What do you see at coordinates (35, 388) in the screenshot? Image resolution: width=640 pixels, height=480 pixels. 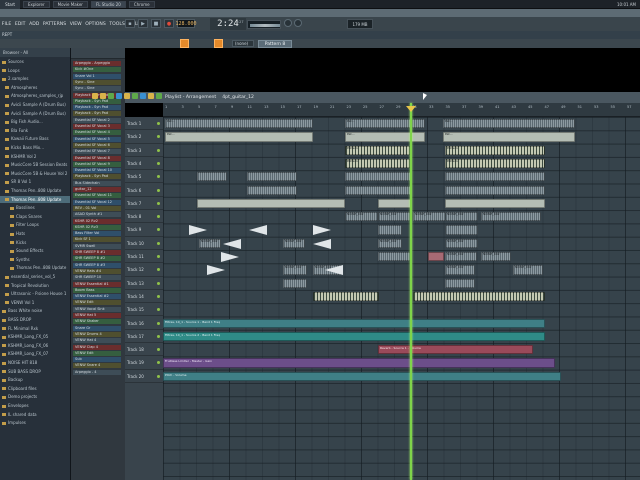 I see `browser-item: Clipboard files` at bounding box center [35, 388].